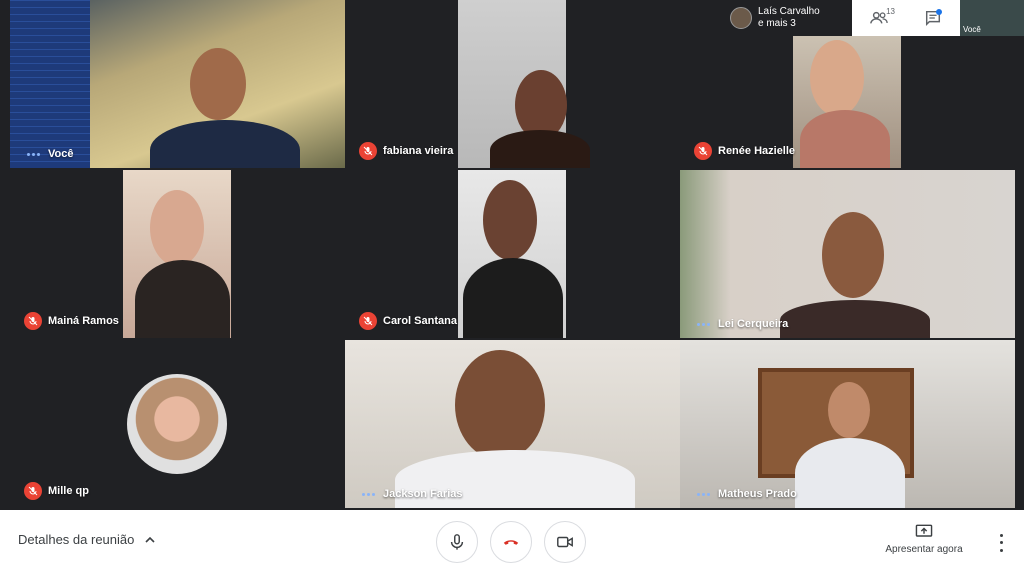 This screenshot has width=1024, height=575. Describe the element at coordinates (753, 324) in the screenshot. I see `participant-name: Lei Cerqueira` at that location.